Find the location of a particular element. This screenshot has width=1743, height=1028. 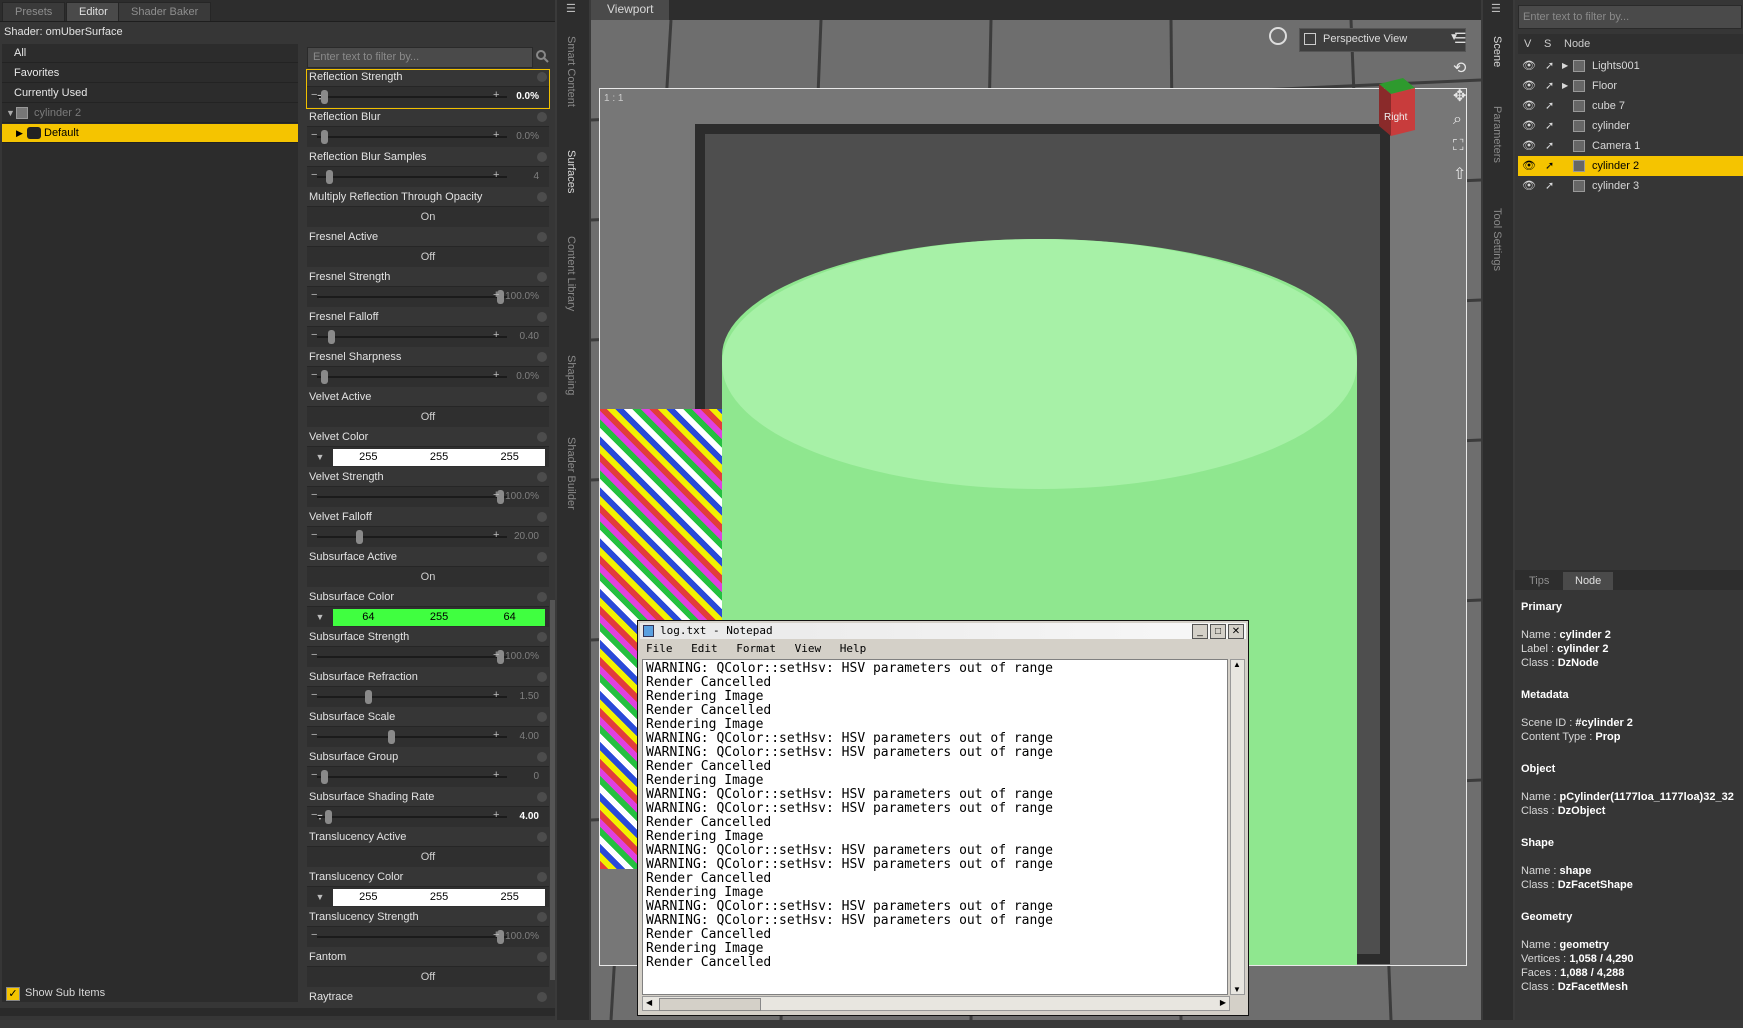

expand-arrow-icon: ▼ is located at coordinates (10, 113).